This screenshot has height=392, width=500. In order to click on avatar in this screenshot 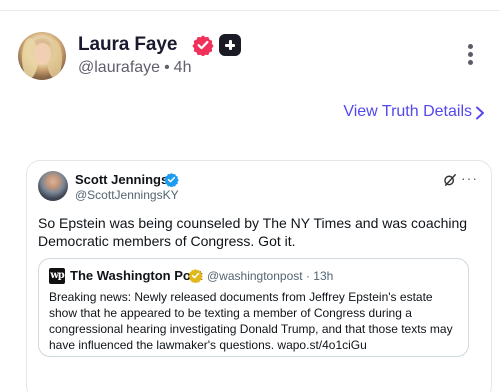, I will do `click(42, 56)`.